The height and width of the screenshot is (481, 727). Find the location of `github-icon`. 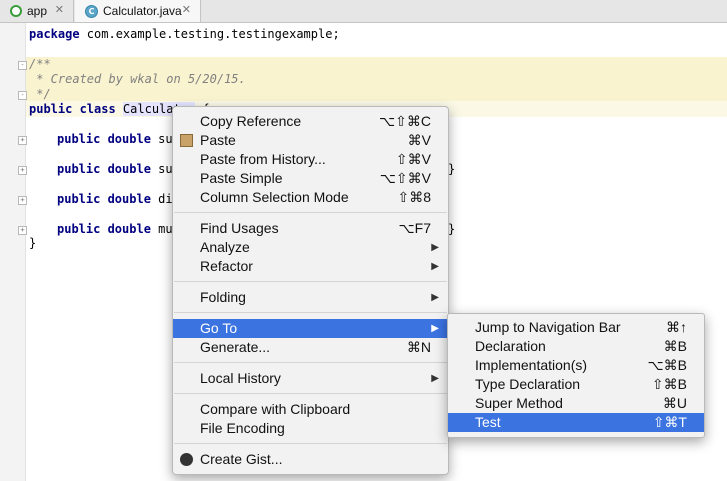

github-icon is located at coordinates (186, 459).